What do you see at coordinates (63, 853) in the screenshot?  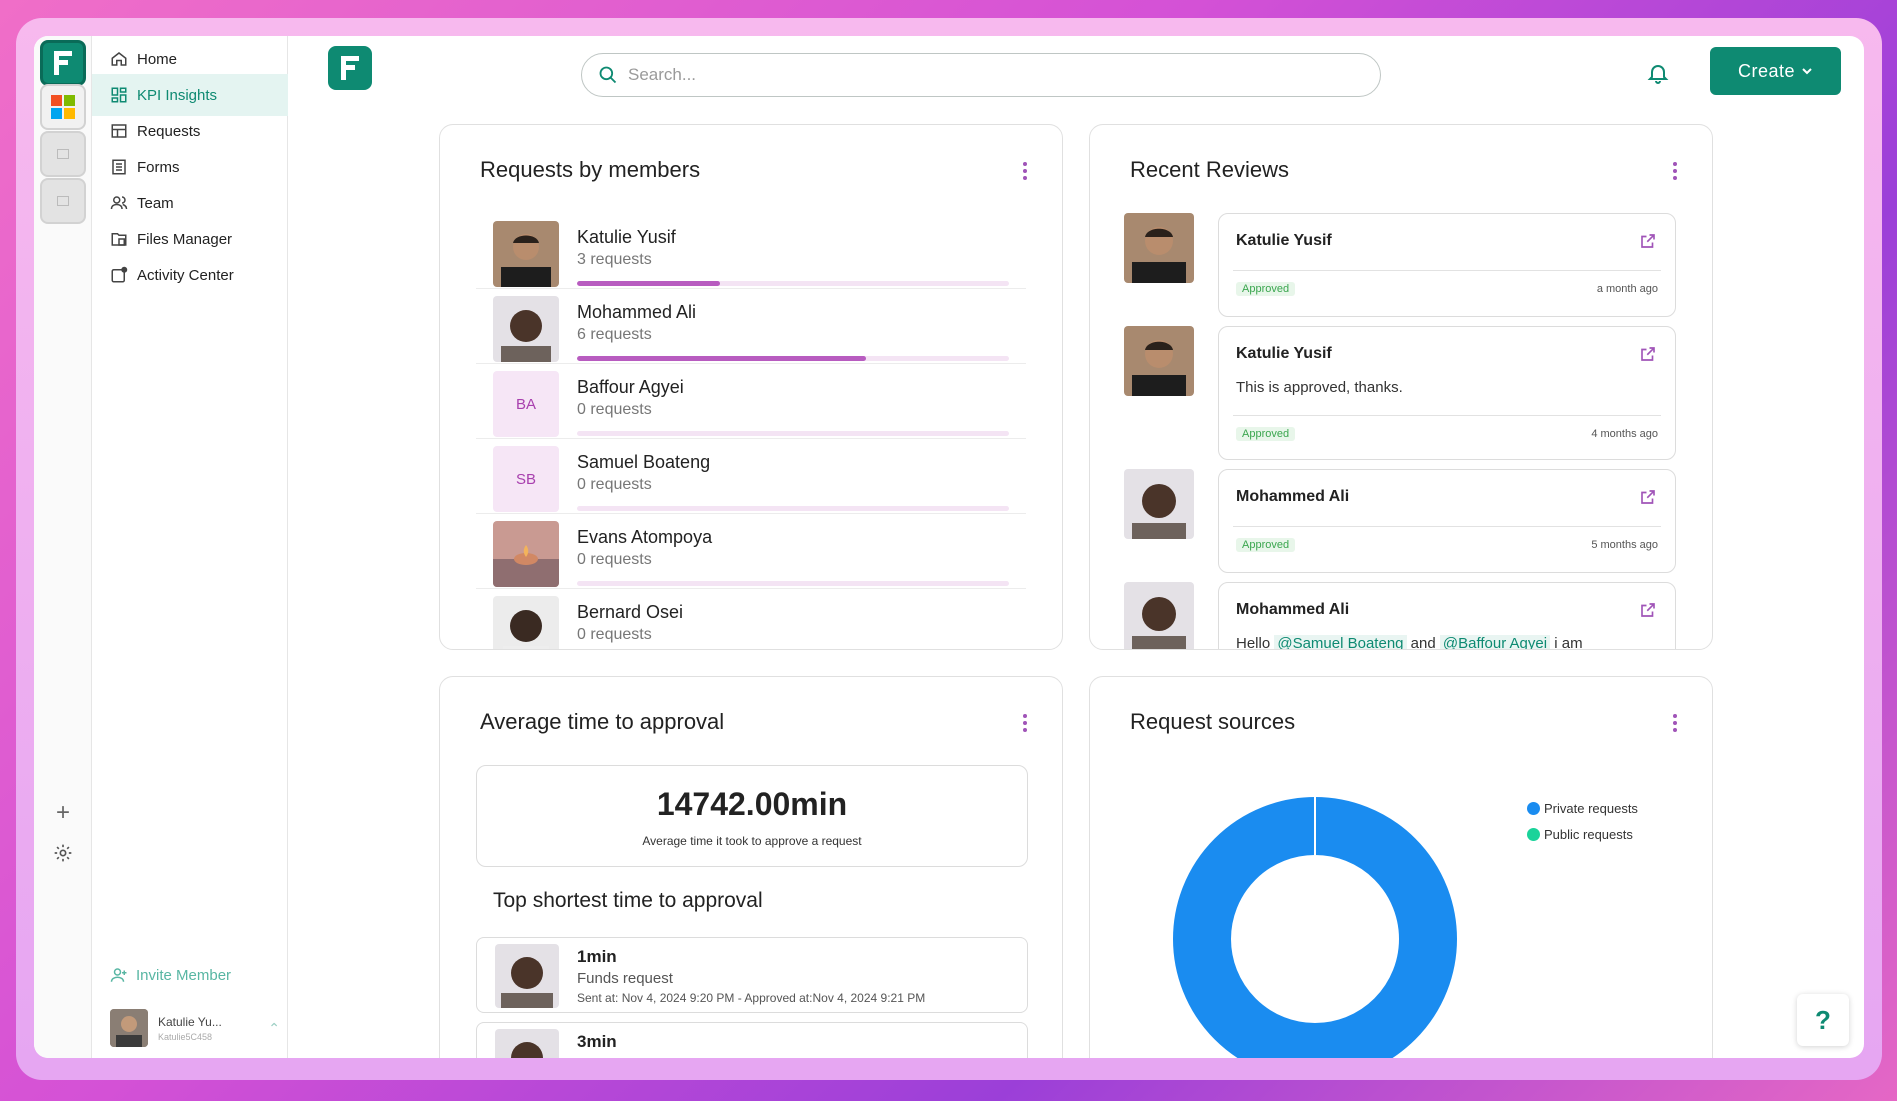 I see `settings-button` at bounding box center [63, 853].